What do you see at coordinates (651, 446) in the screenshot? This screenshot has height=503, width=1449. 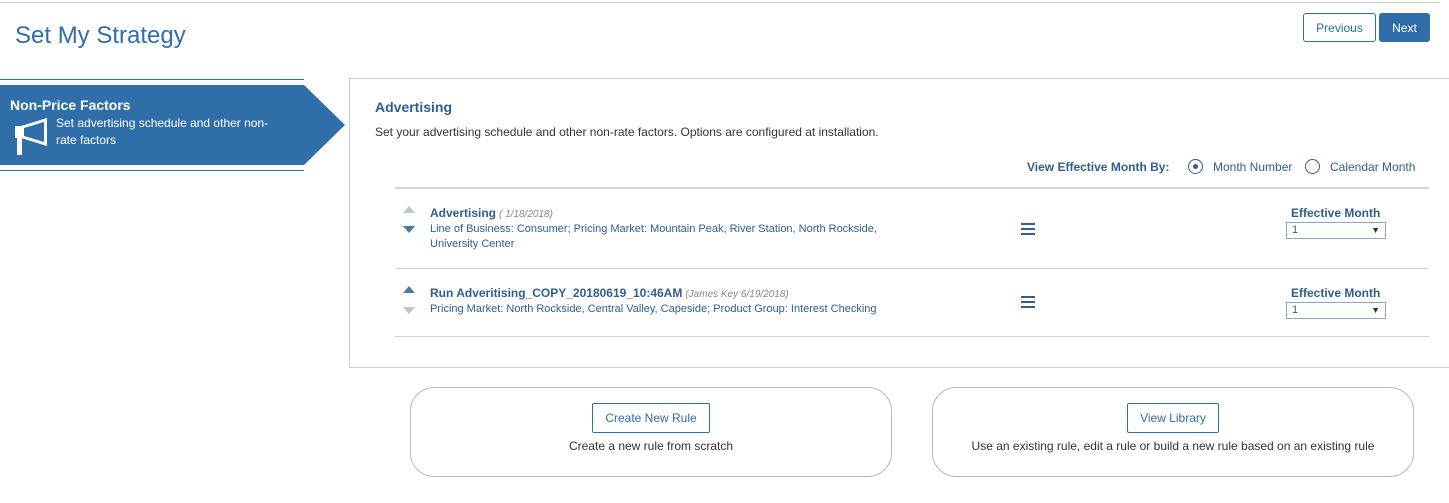 I see `create-rule-description: Create a new rule from scratch` at bounding box center [651, 446].